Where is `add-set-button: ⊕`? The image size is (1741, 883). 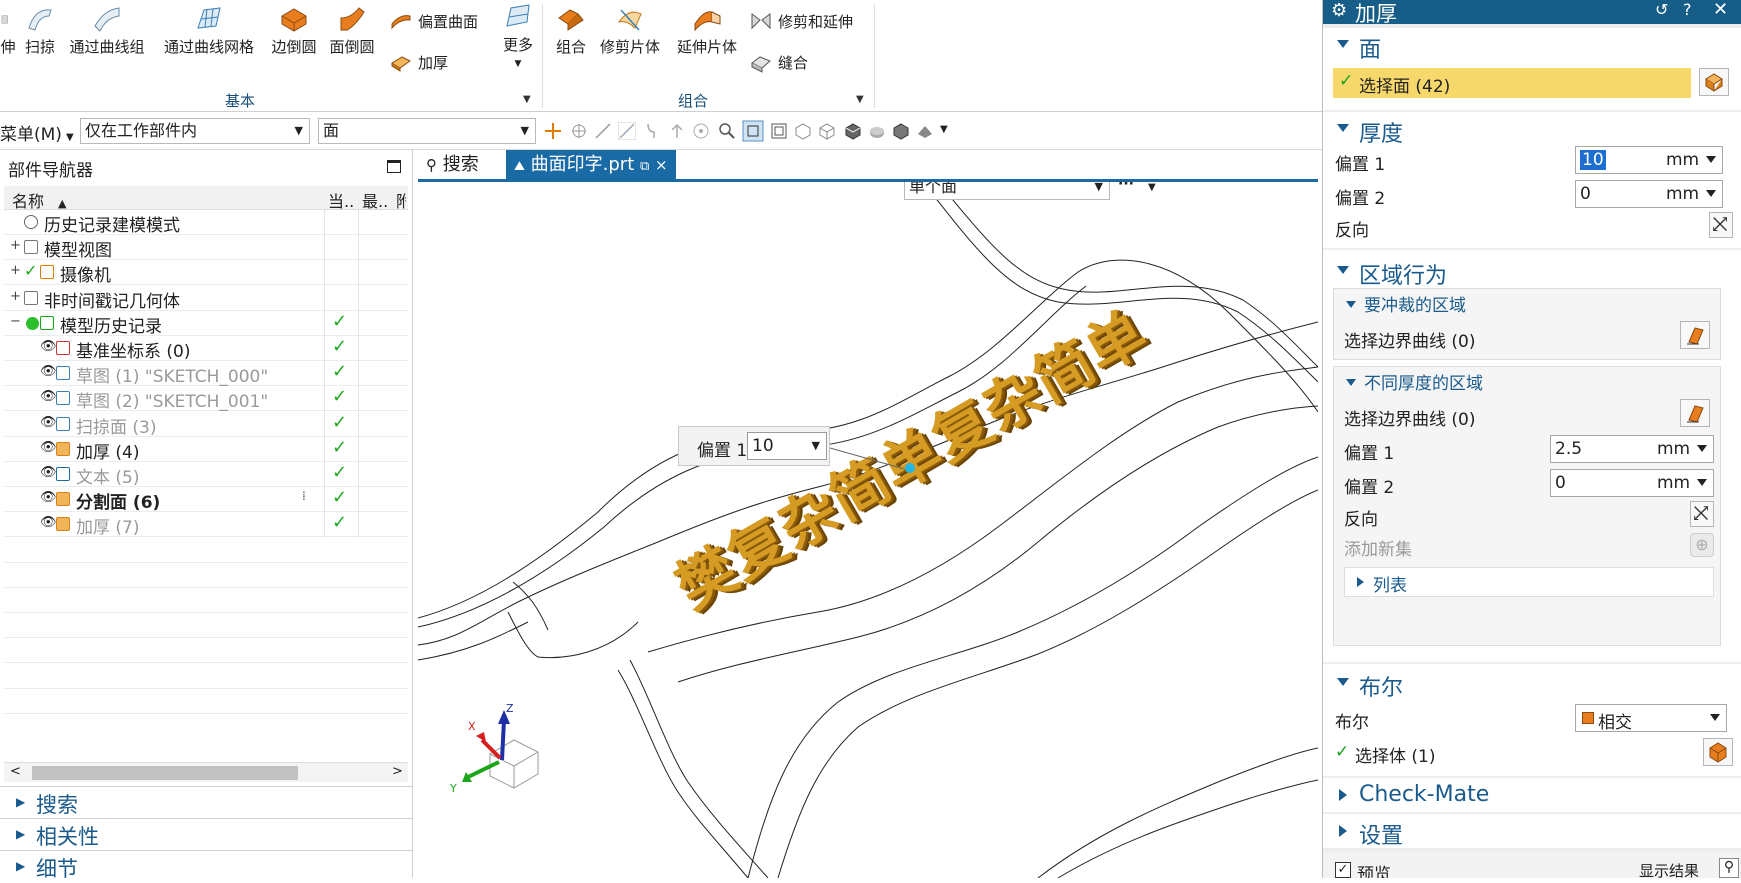
add-set-button: ⊕ is located at coordinates (1702, 545).